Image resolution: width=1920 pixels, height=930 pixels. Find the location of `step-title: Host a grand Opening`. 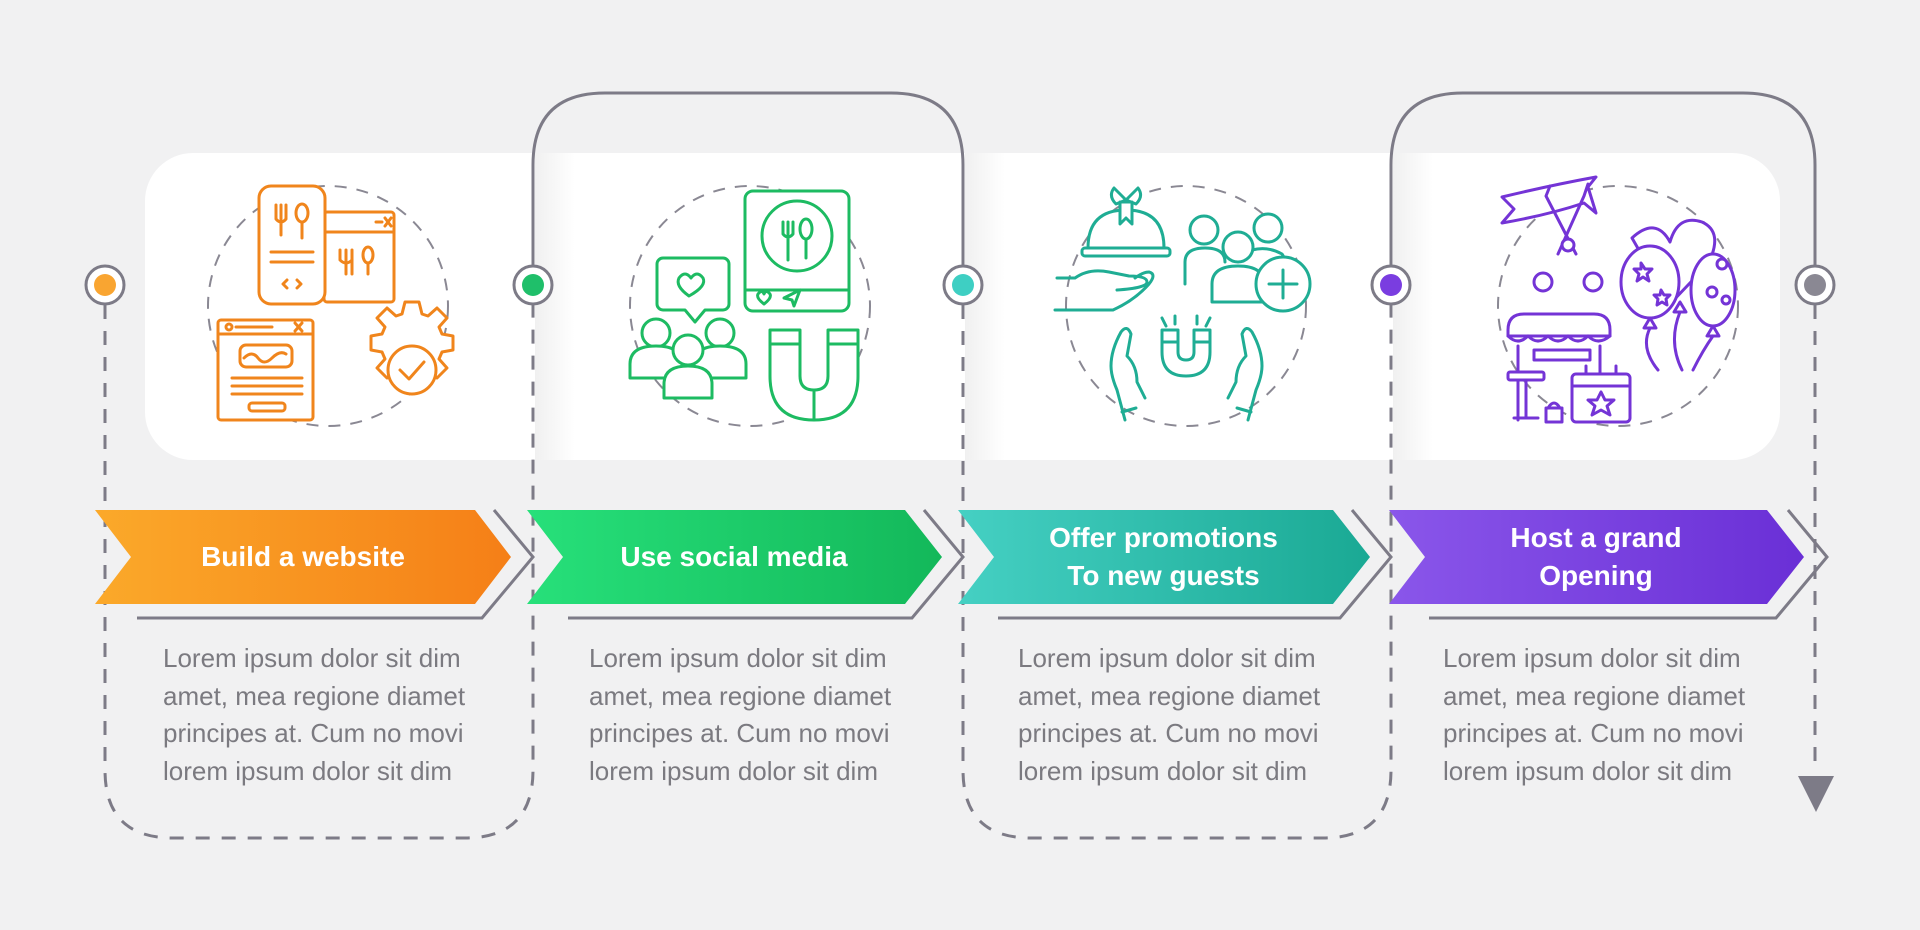

step-title: Host a grand Opening is located at coordinates (1596, 556).